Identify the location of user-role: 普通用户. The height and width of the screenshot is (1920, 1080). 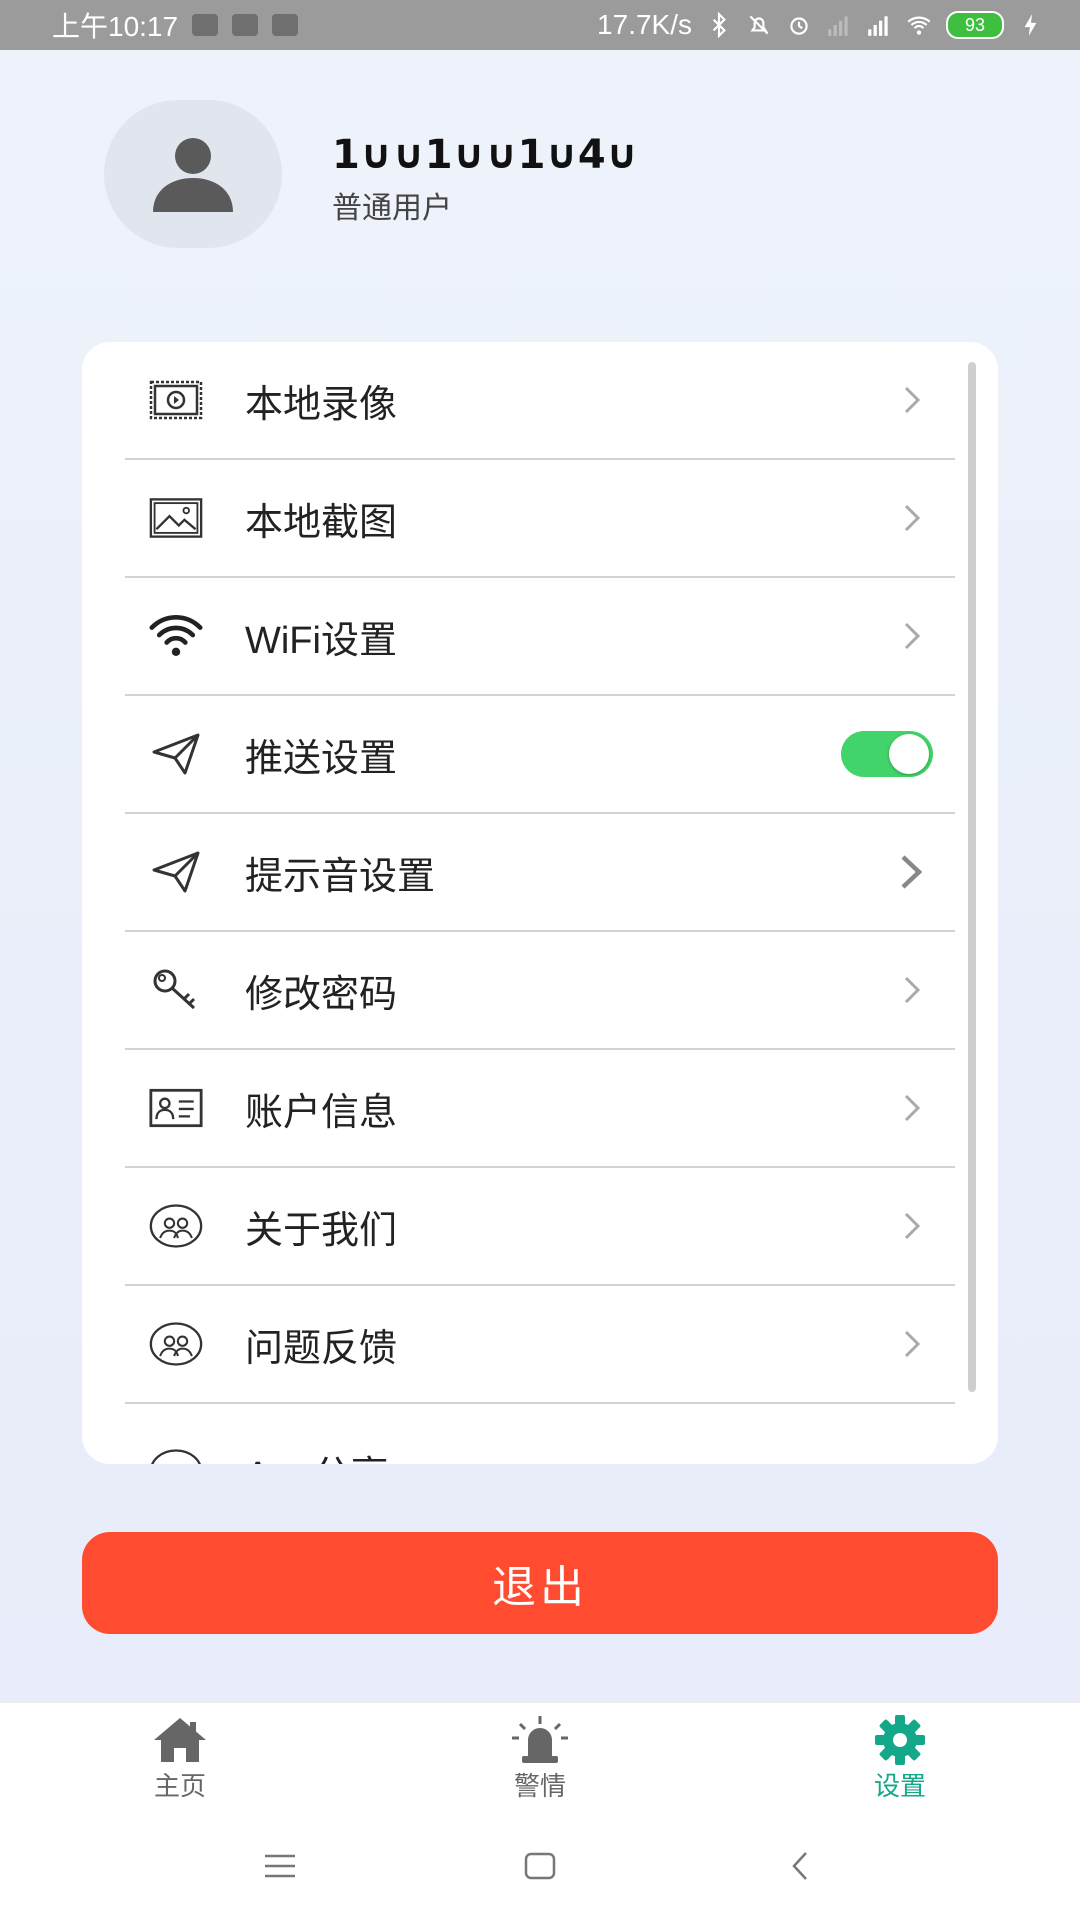
(392, 208).